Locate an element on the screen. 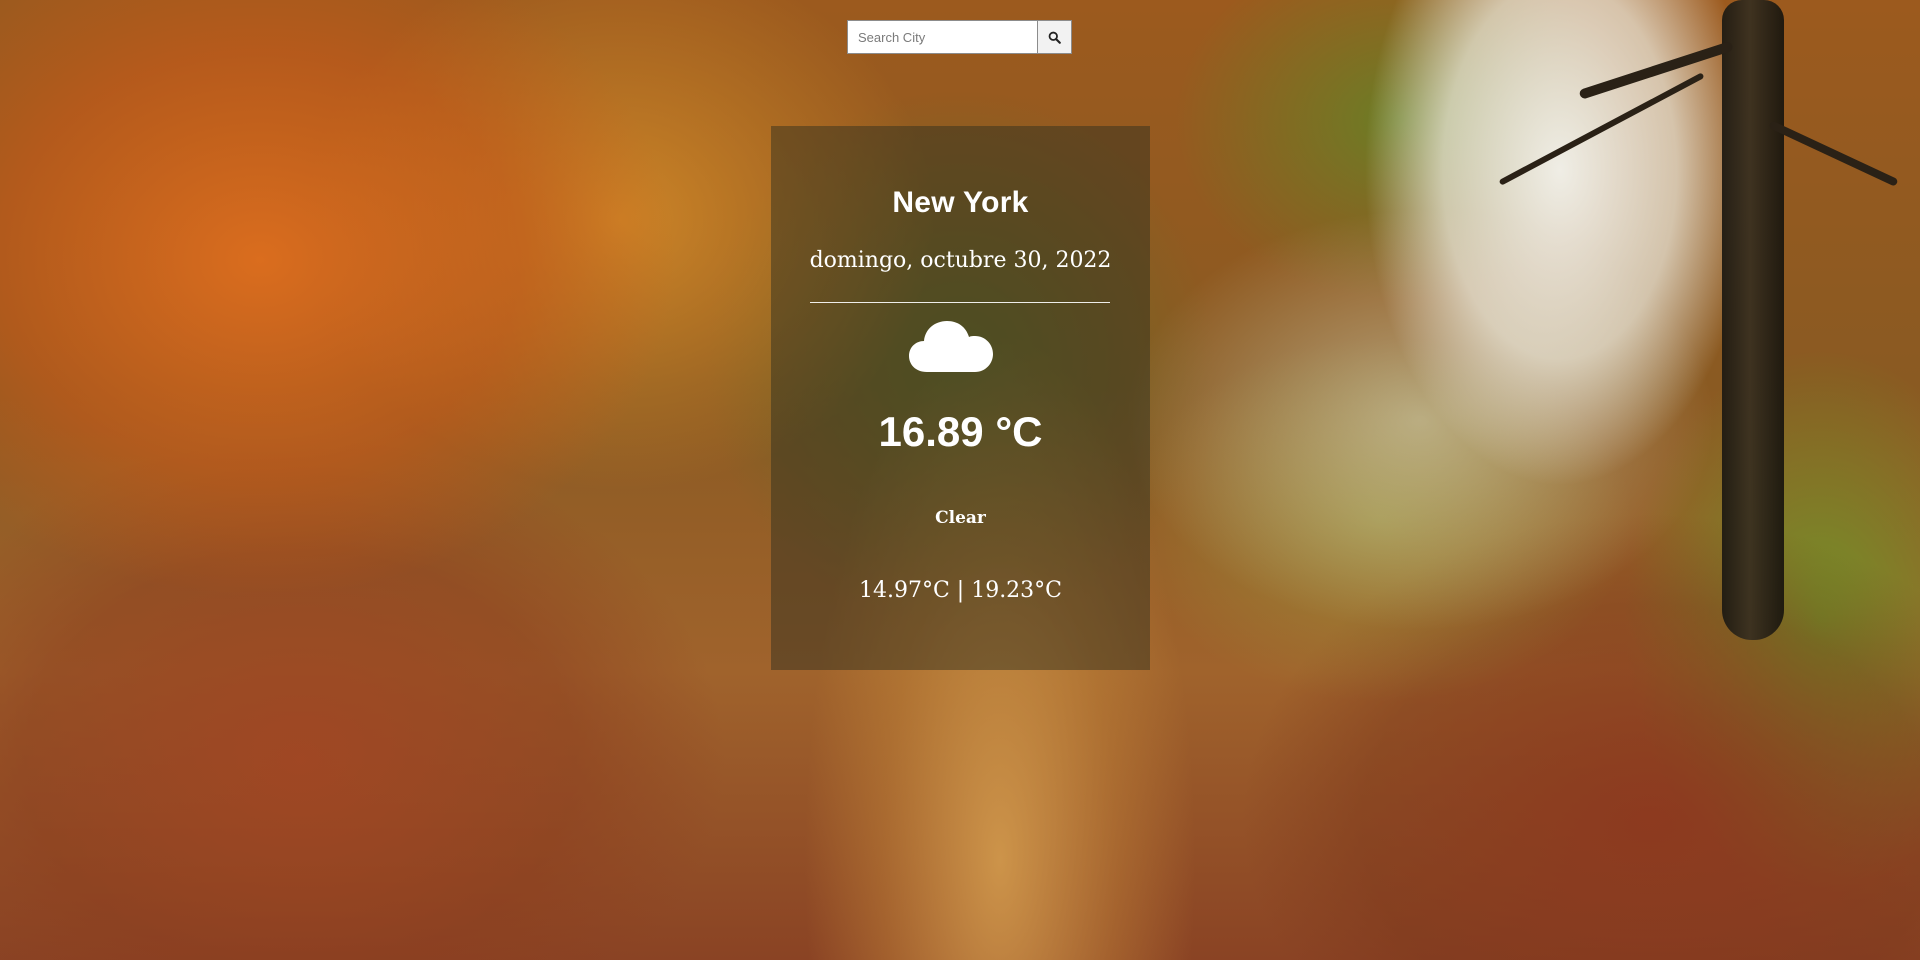 The width and height of the screenshot is (1920, 962). search-button is located at coordinates (1054, 37).